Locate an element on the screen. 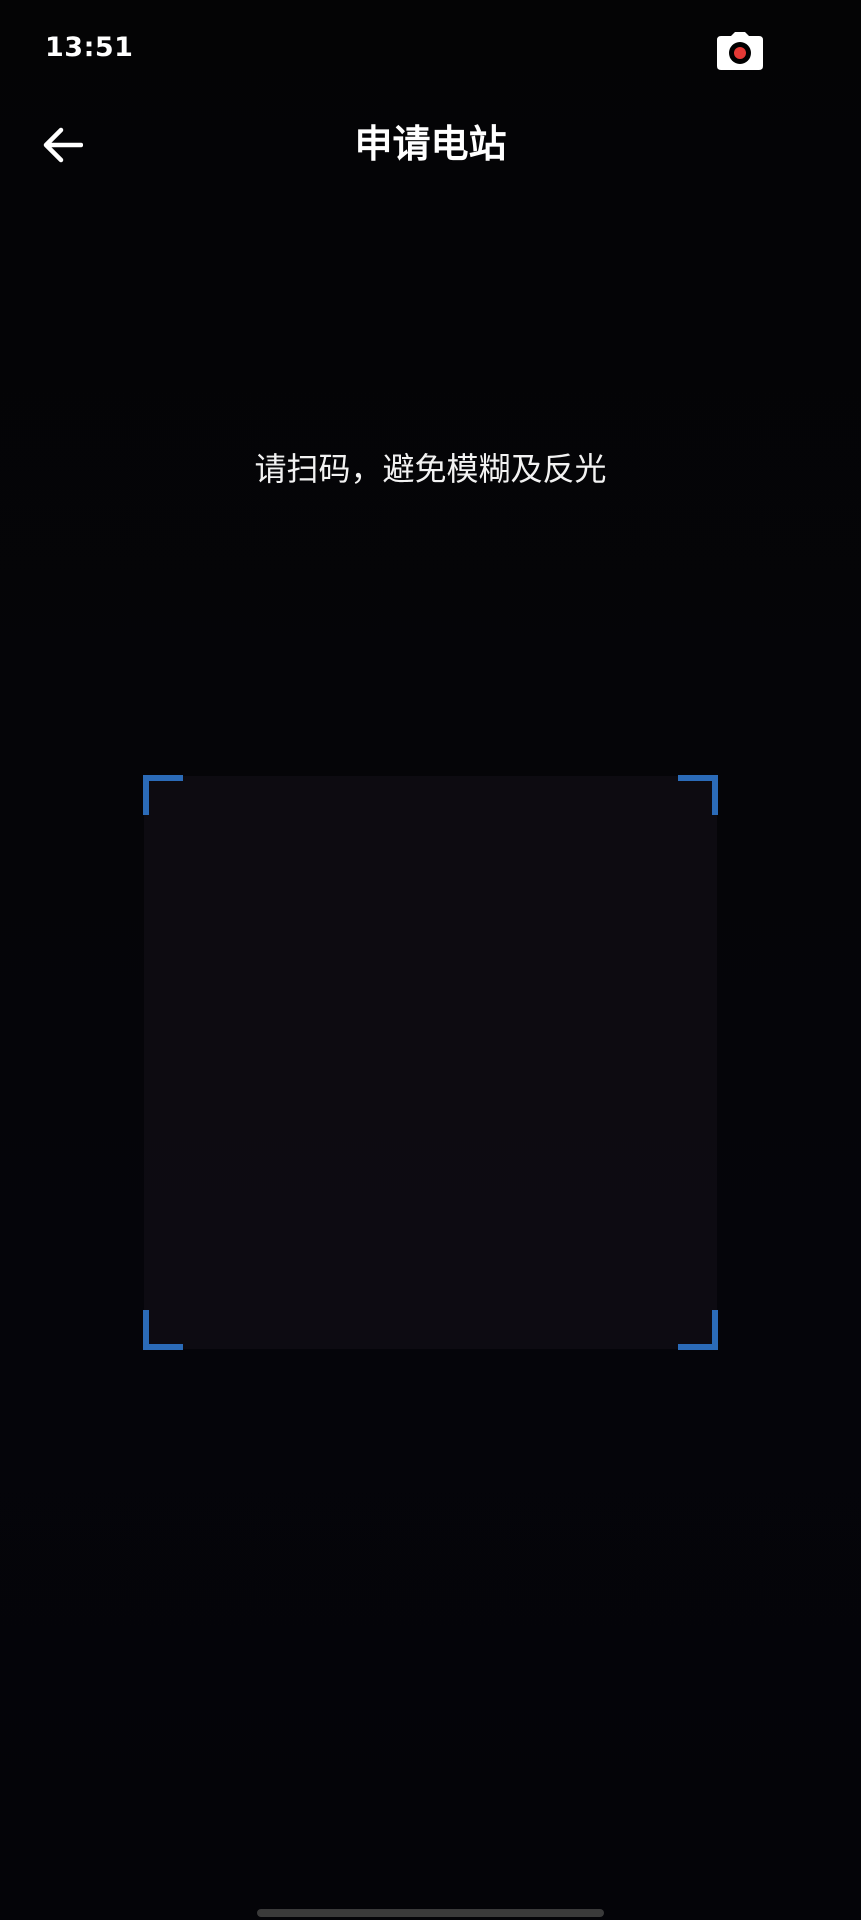 Image resolution: width=861 pixels, height=1920 pixels. scan-frame-corner-top-left is located at coordinates (163, 795).